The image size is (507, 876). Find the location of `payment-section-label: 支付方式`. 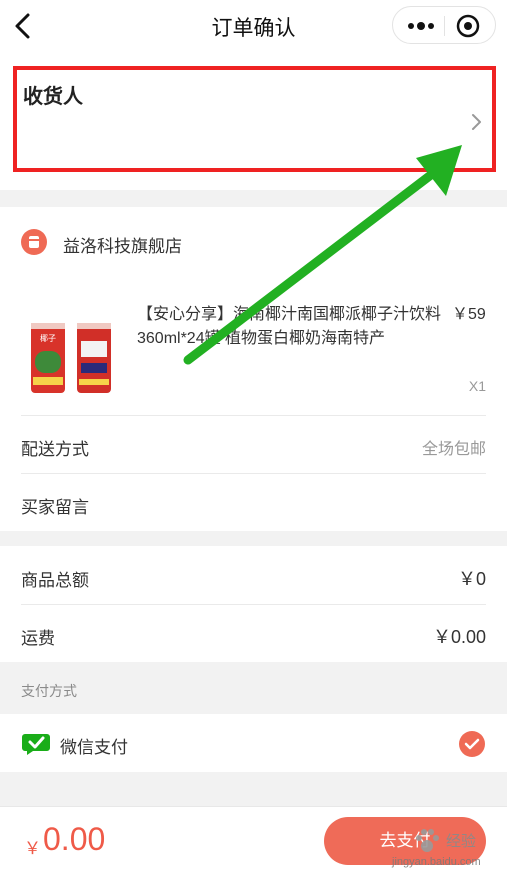

payment-section-label: 支付方式 is located at coordinates (49, 691).